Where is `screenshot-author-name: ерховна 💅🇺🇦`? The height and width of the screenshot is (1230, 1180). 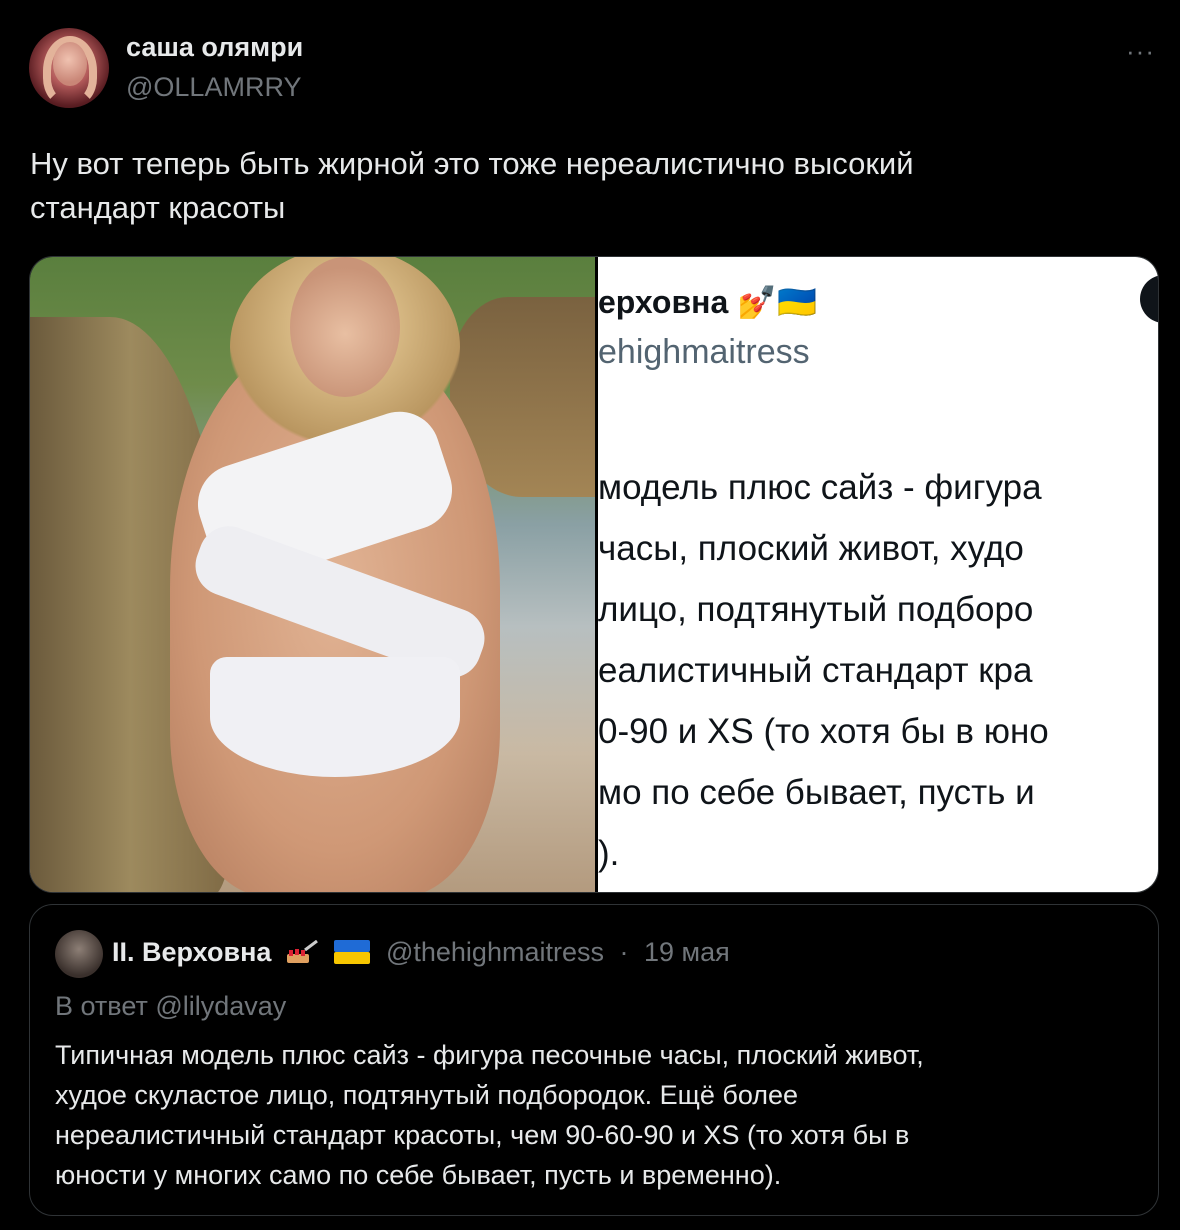 screenshot-author-name: ерховна 💅🇺🇦 is located at coordinates (707, 302).